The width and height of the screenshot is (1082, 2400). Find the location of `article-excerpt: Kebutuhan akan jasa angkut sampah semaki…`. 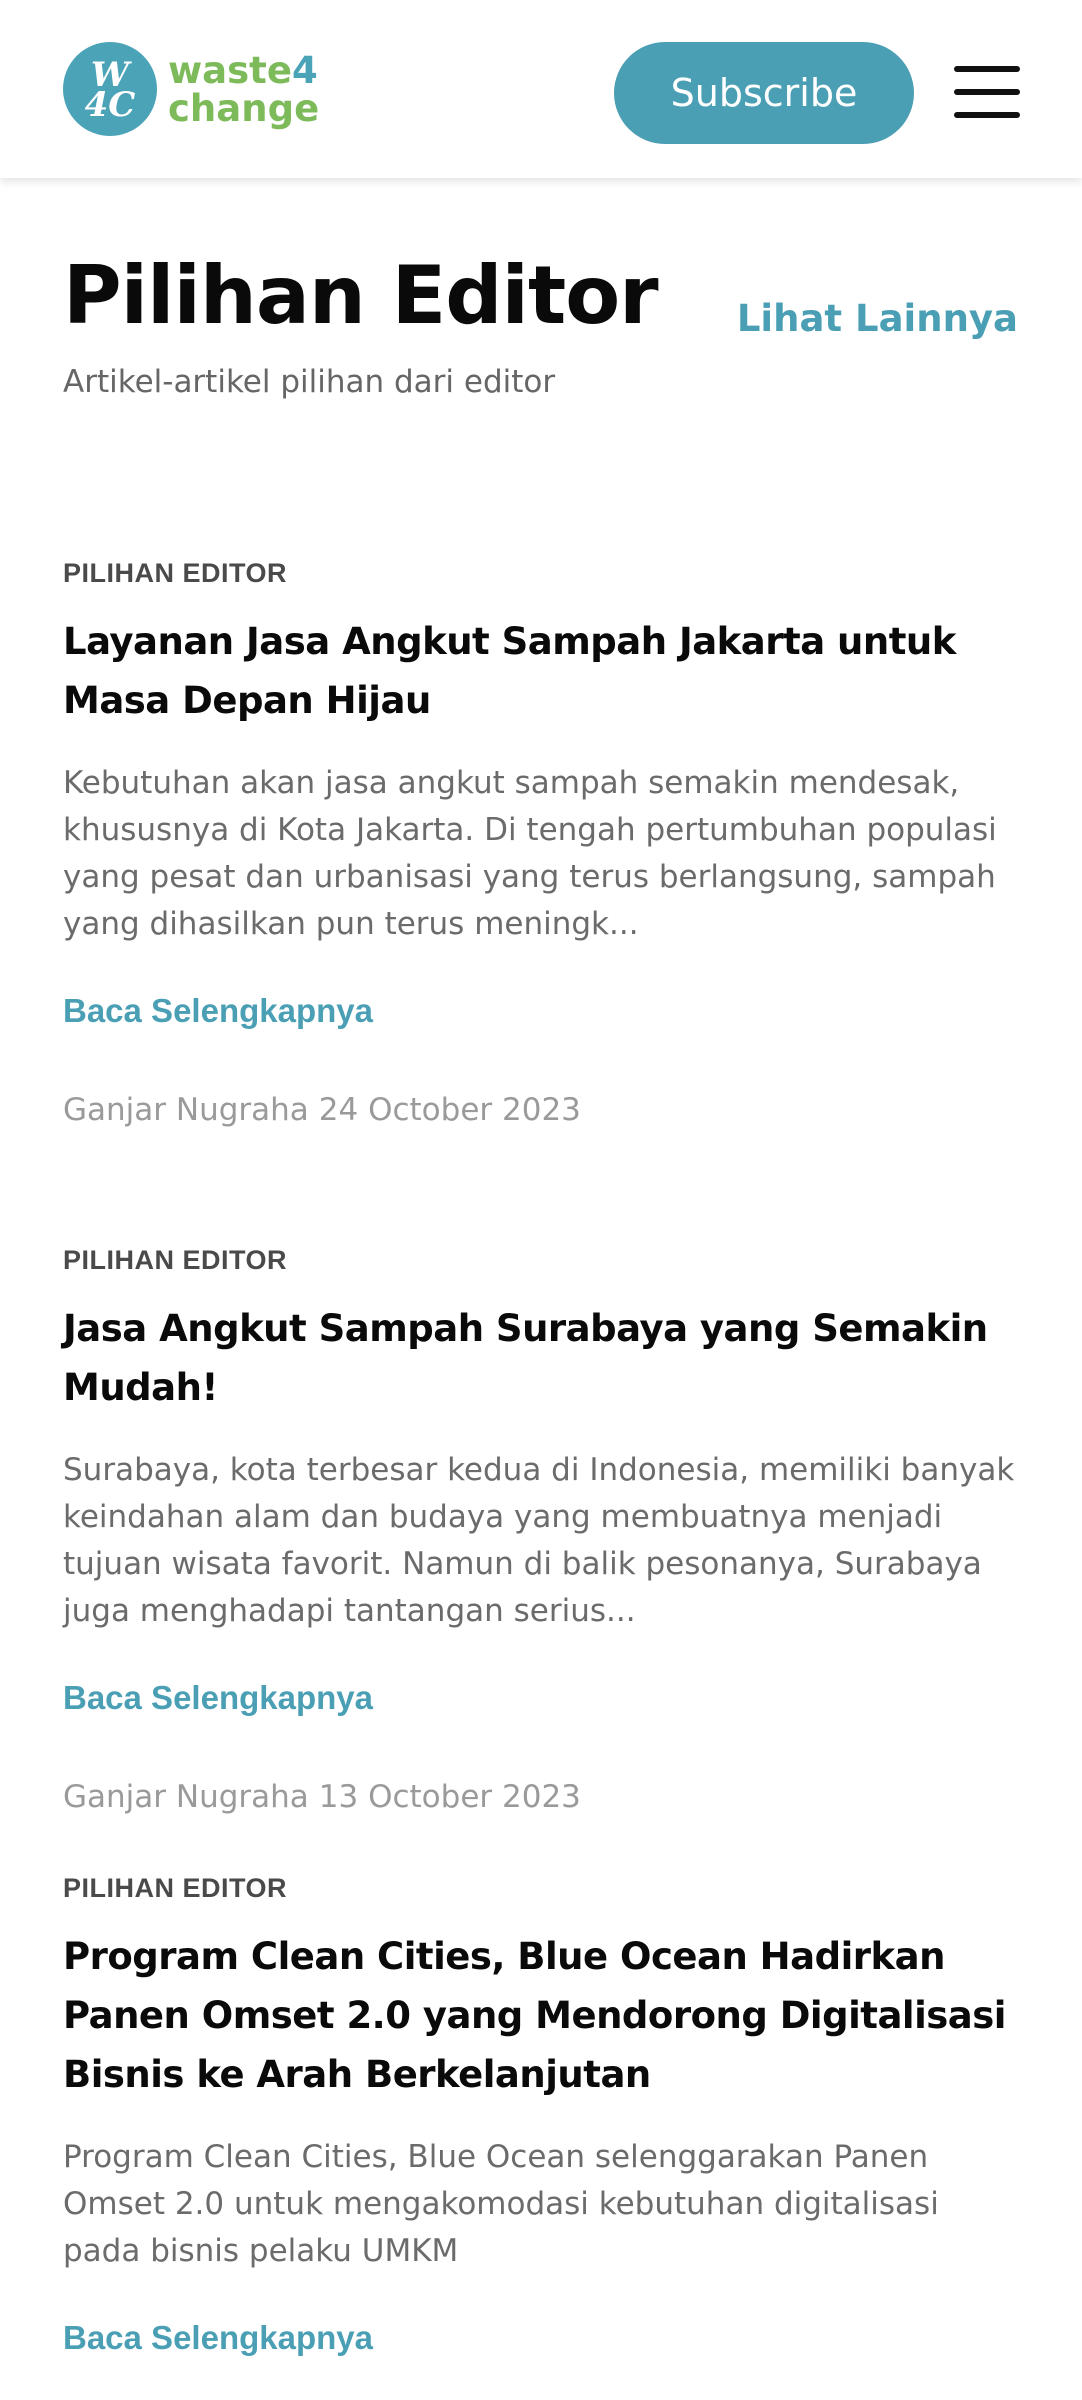

article-excerpt: Kebutuhan akan jasa angkut sampah semaki… is located at coordinates (530, 853).